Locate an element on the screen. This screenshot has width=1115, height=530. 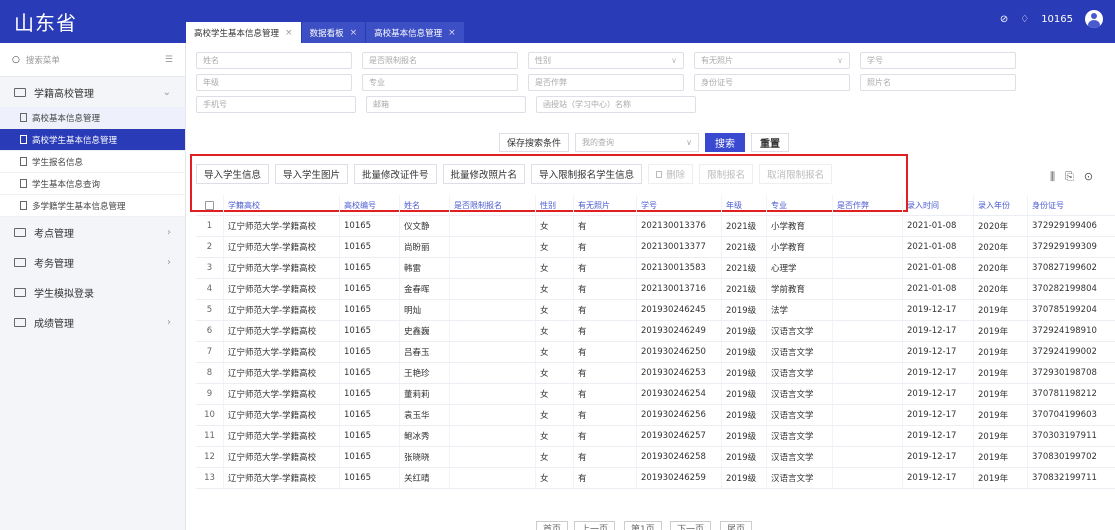
cheat-field: 是否作弊 is located at coordinates (606, 82).